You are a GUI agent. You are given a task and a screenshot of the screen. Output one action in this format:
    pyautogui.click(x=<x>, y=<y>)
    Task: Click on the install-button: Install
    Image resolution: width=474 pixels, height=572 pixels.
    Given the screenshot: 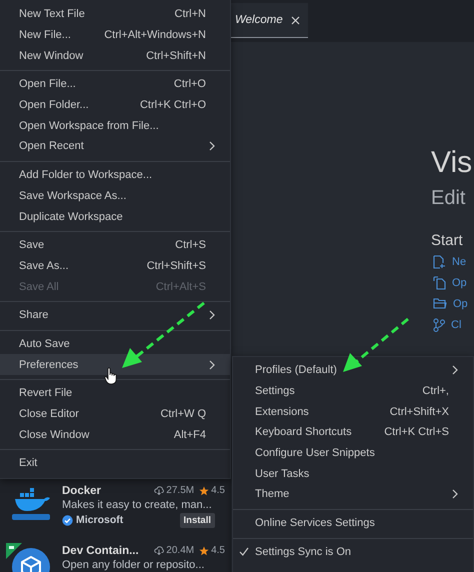 What is the action you would take?
    pyautogui.click(x=197, y=520)
    